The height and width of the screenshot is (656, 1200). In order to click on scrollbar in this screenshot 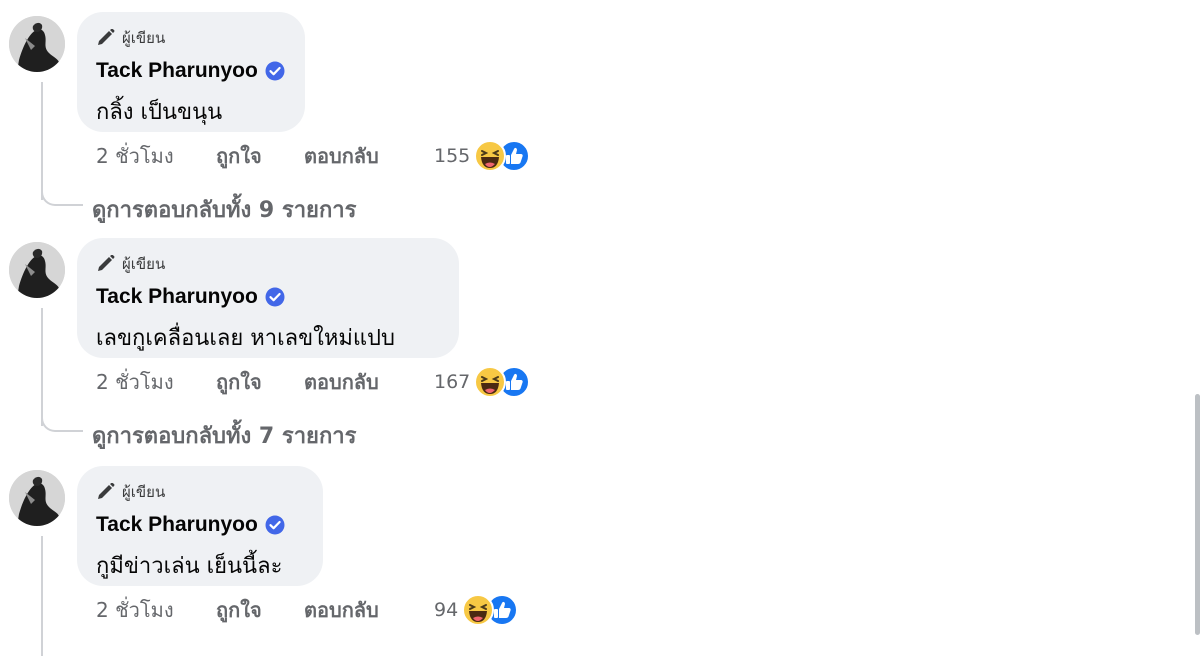, I will do `click(1197, 514)`.